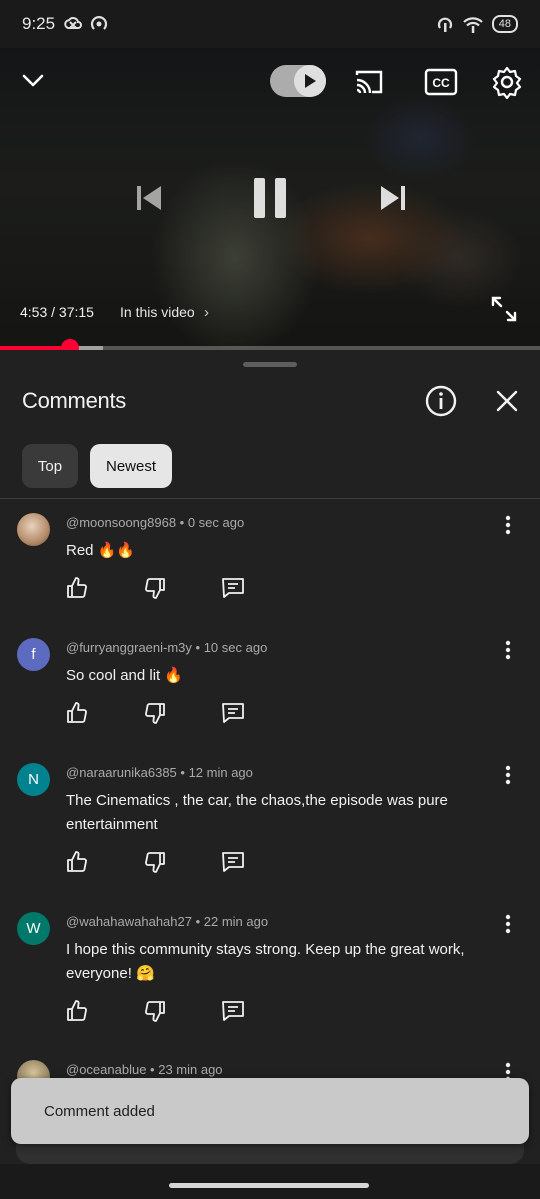  Describe the element at coordinates (220, 772) in the screenshot. I see `comment-time: 12 min ago` at that location.